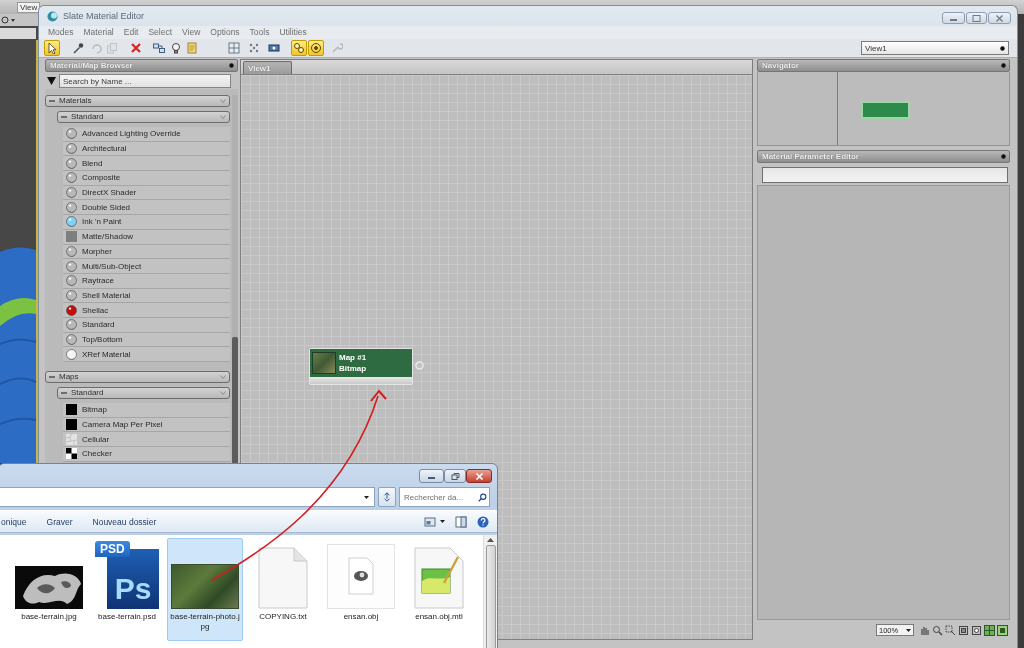 The height and width of the screenshot is (648, 1024). I want to click on help-button, so click(483, 521).